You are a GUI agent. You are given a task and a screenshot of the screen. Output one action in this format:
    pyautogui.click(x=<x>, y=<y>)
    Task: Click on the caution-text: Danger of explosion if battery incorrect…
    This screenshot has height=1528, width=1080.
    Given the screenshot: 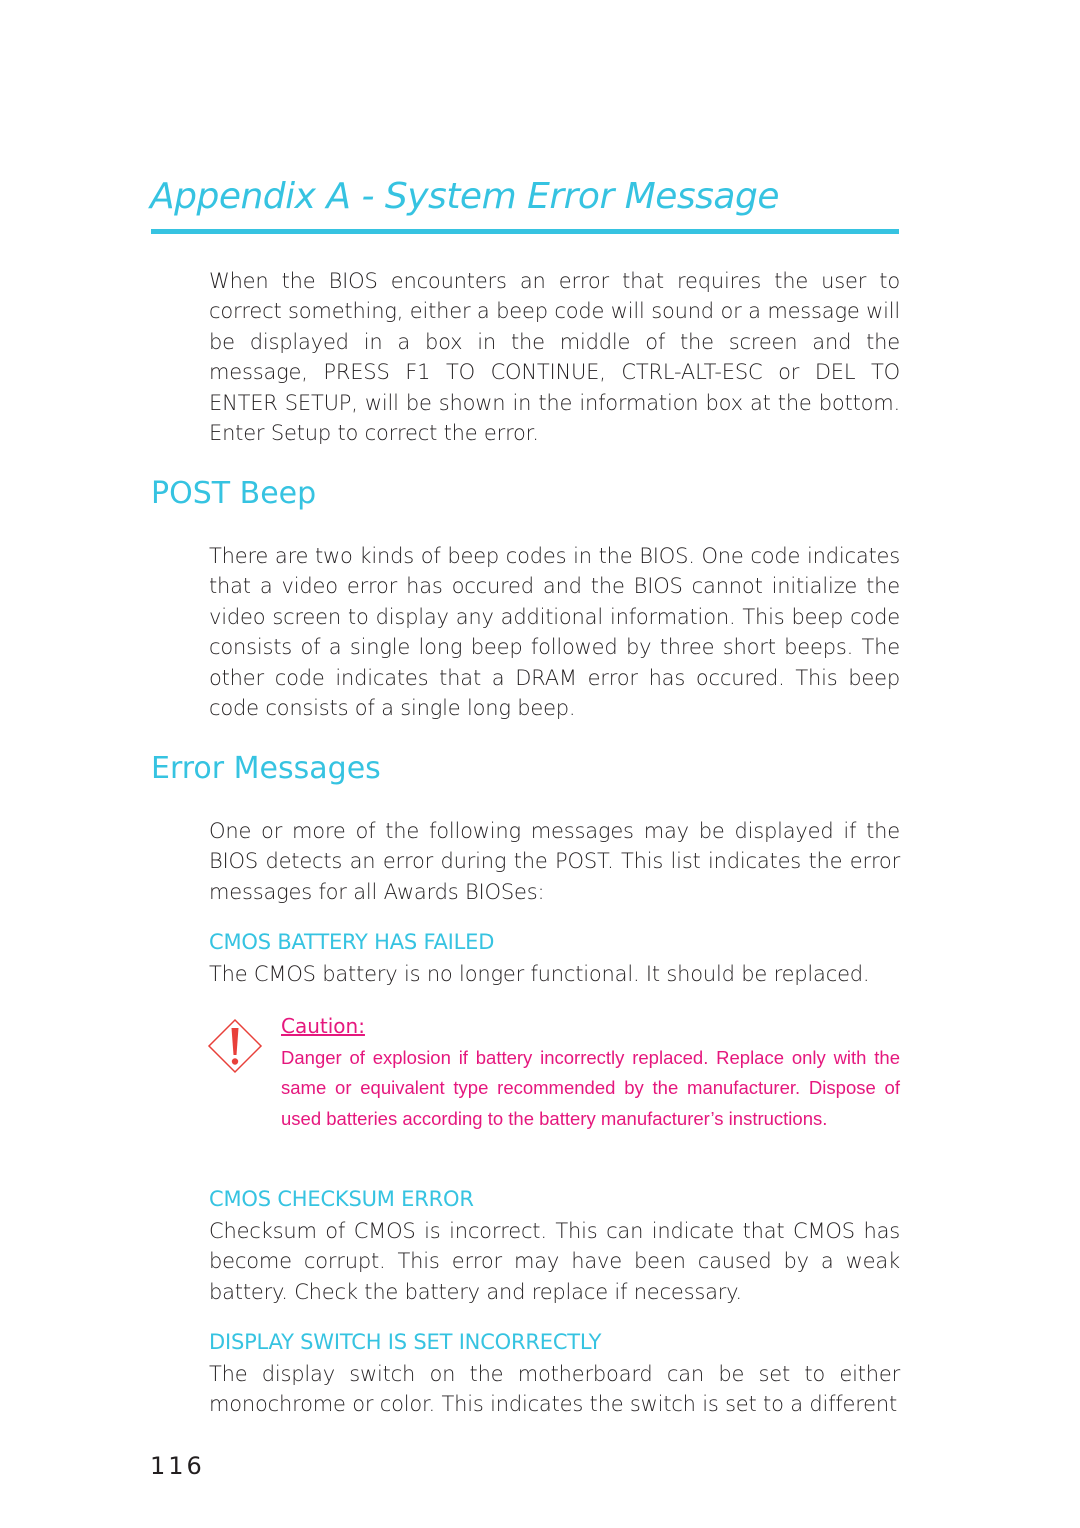 What is the action you would take?
    pyautogui.click(x=590, y=1088)
    